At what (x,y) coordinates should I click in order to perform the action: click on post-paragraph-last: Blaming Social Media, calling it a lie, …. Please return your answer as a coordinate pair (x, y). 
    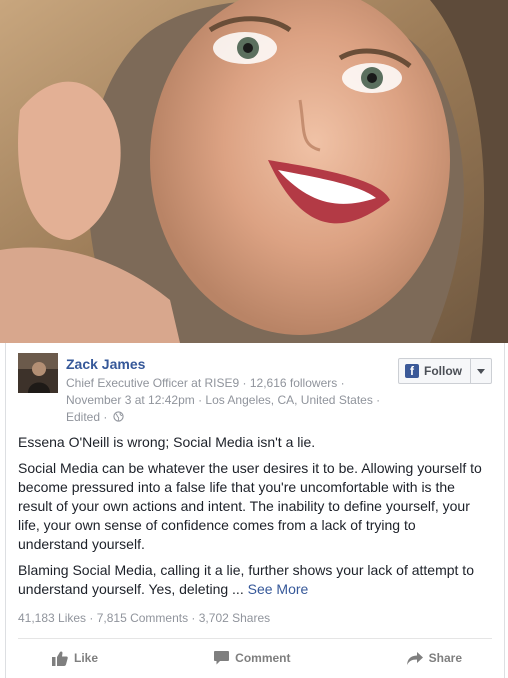
    Looking at the image, I should click on (253, 580).